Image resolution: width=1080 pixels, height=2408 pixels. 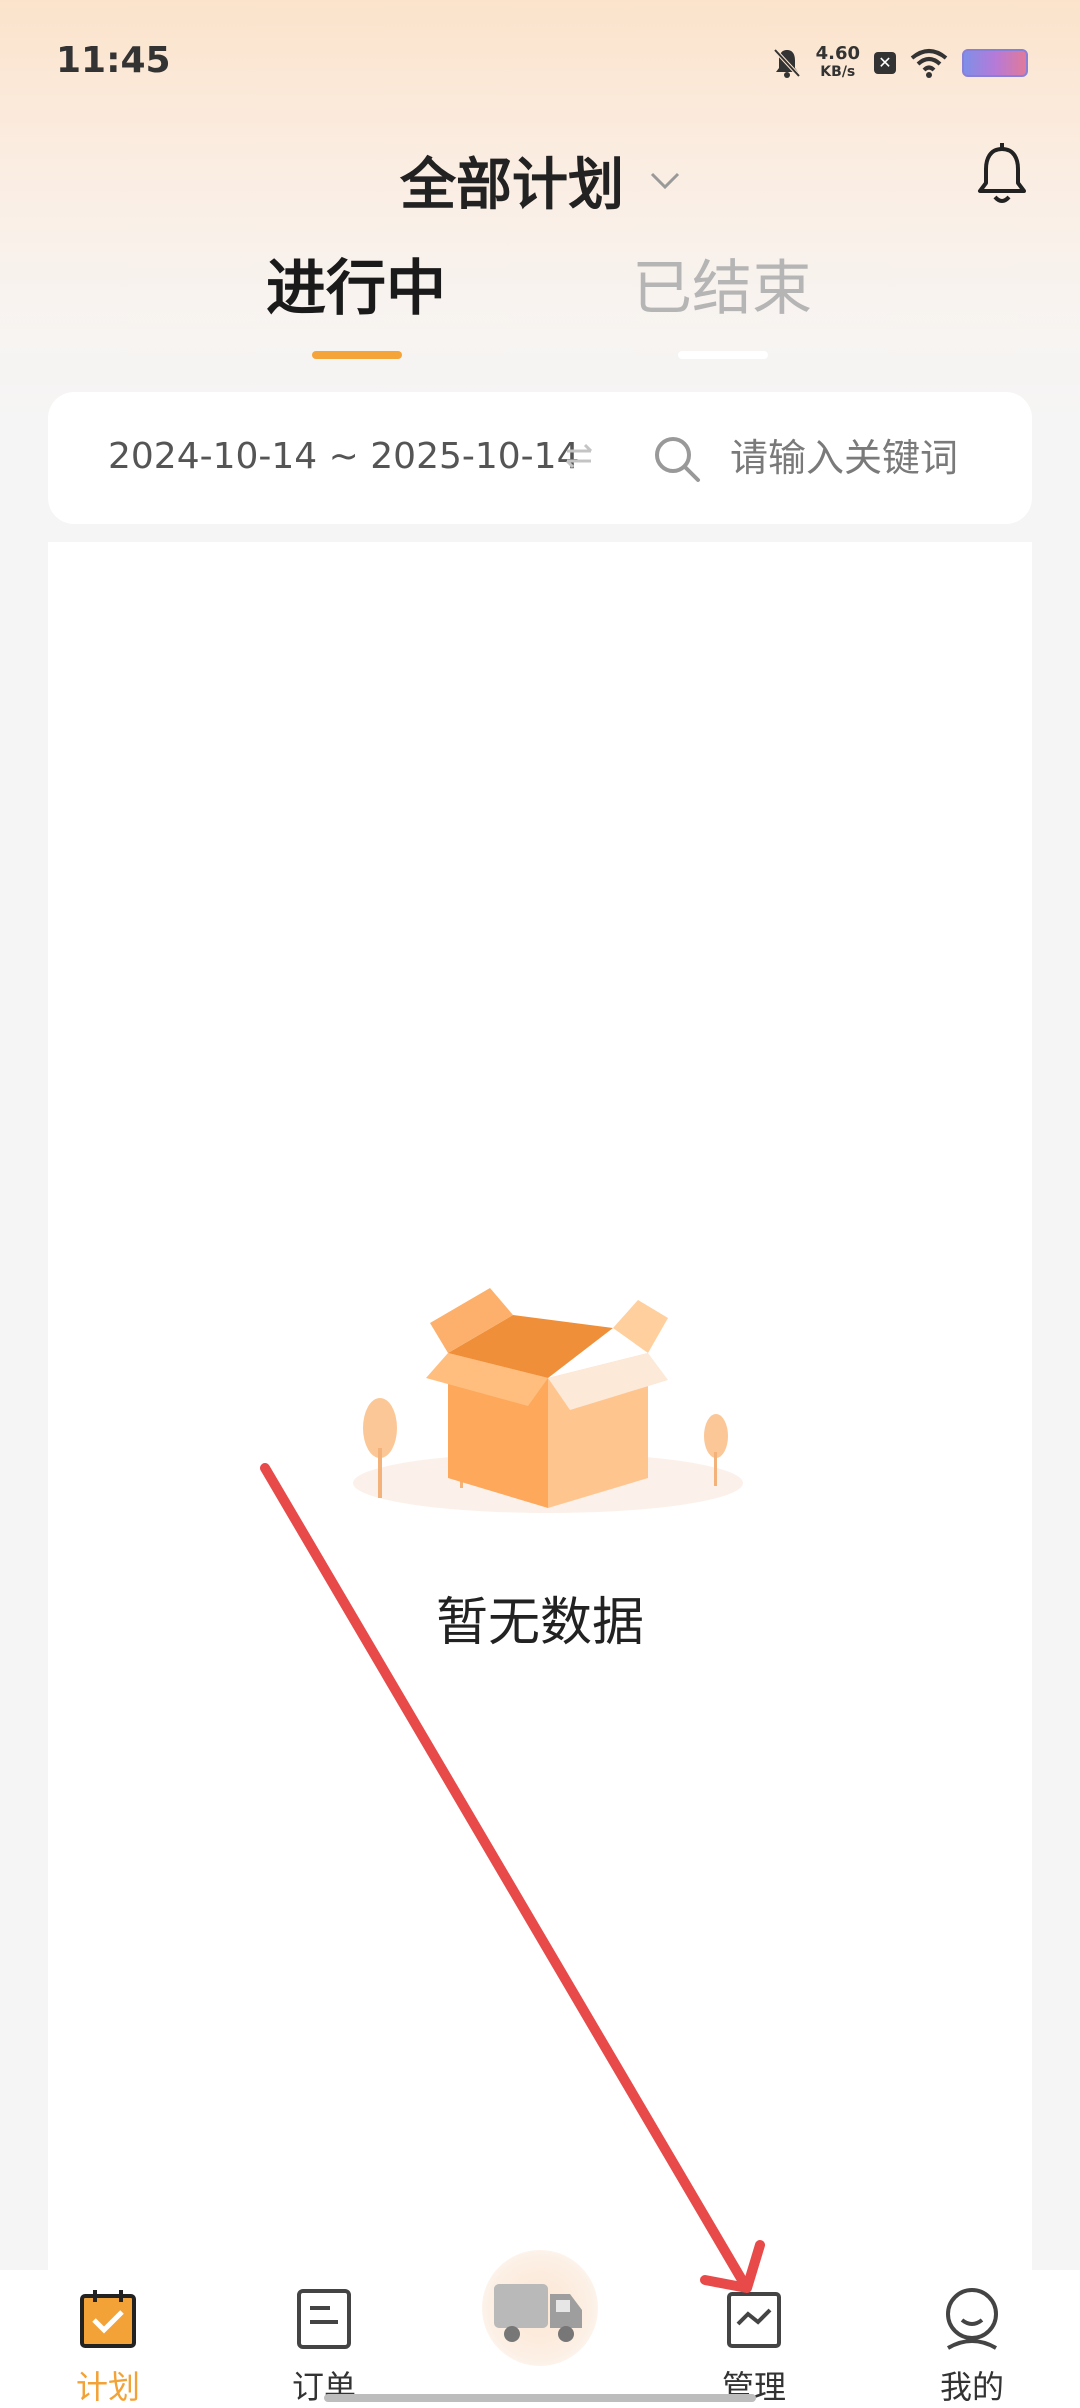 I want to click on plan-filter-dropdown: 全部计划, so click(x=540, y=180).